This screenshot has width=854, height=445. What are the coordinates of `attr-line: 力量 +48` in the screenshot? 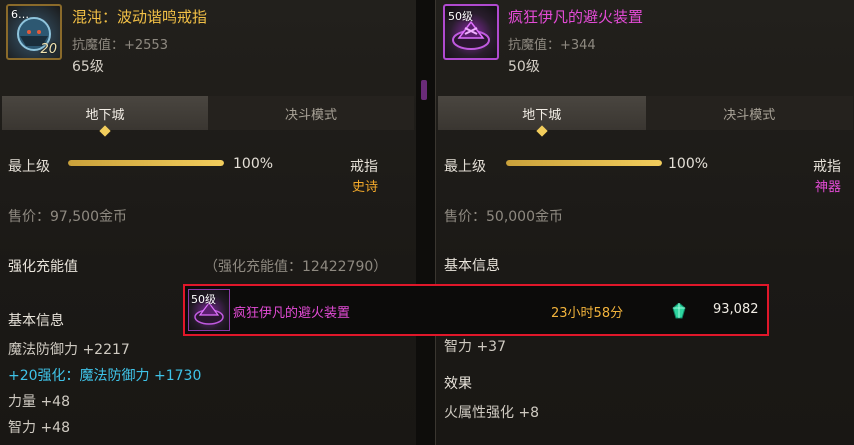 It's located at (39, 402).